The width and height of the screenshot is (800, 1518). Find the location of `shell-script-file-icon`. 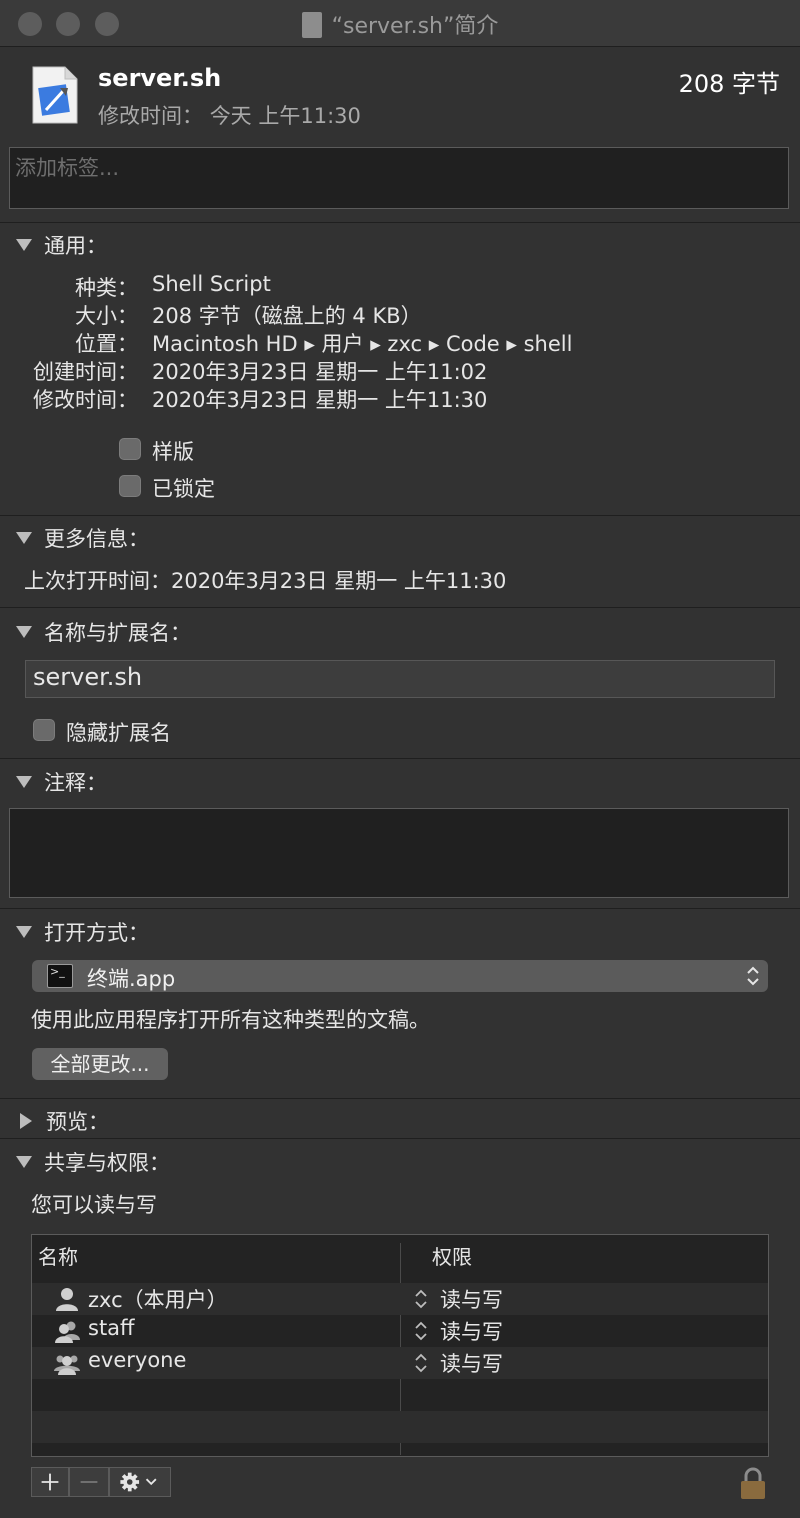

shell-script-file-icon is located at coordinates (55, 95).